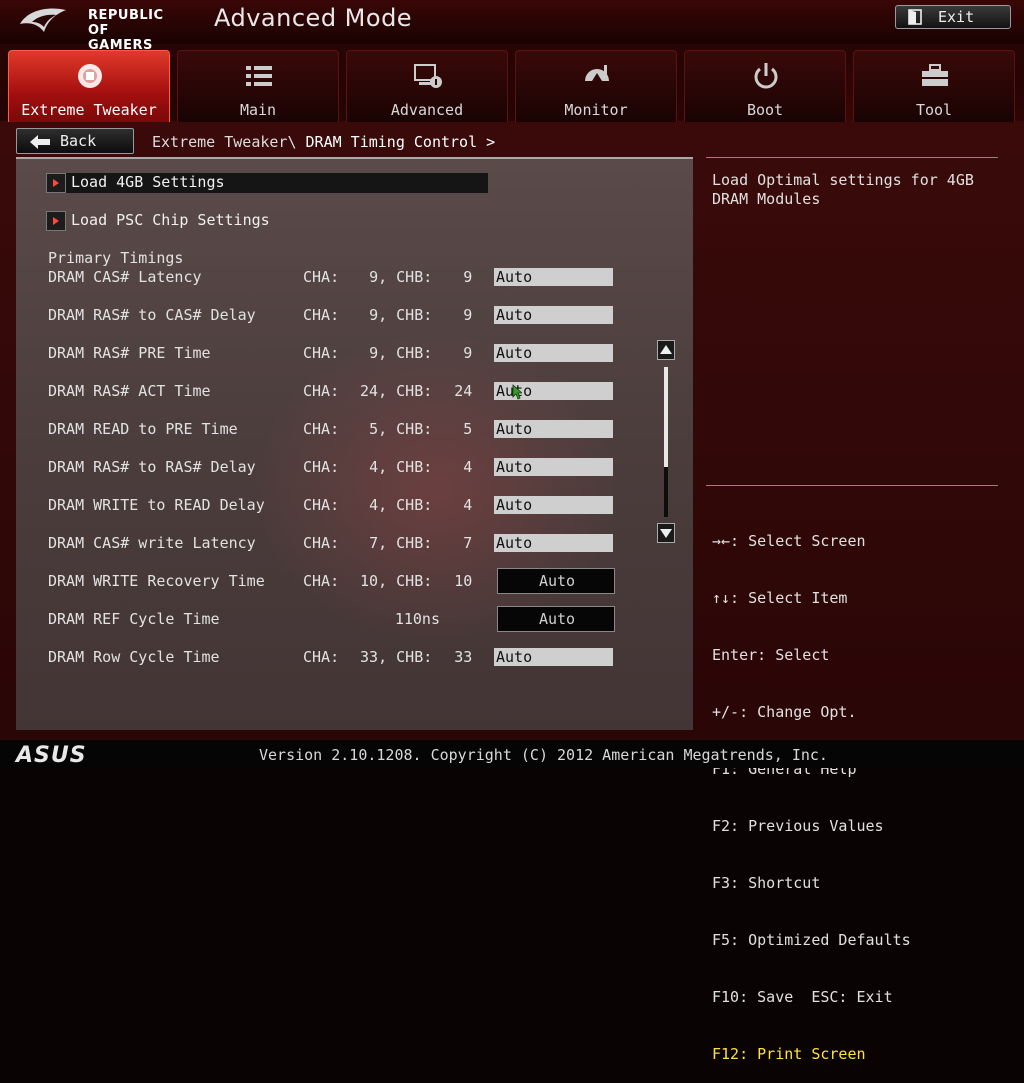  Describe the element at coordinates (129, 391) in the screenshot. I see `timing-label: DRAM RAS# ACT Time` at that location.